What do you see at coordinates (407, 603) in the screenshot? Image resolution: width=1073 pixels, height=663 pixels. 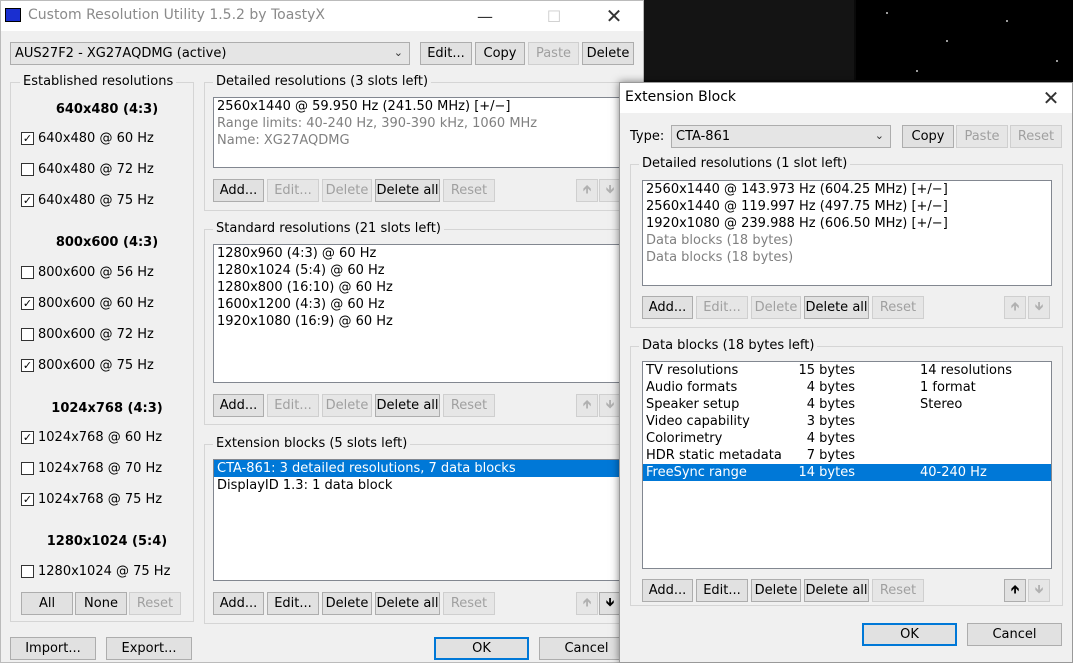 I see `extension-delete-all-button: Delete all` at bounding box center [407, 603].